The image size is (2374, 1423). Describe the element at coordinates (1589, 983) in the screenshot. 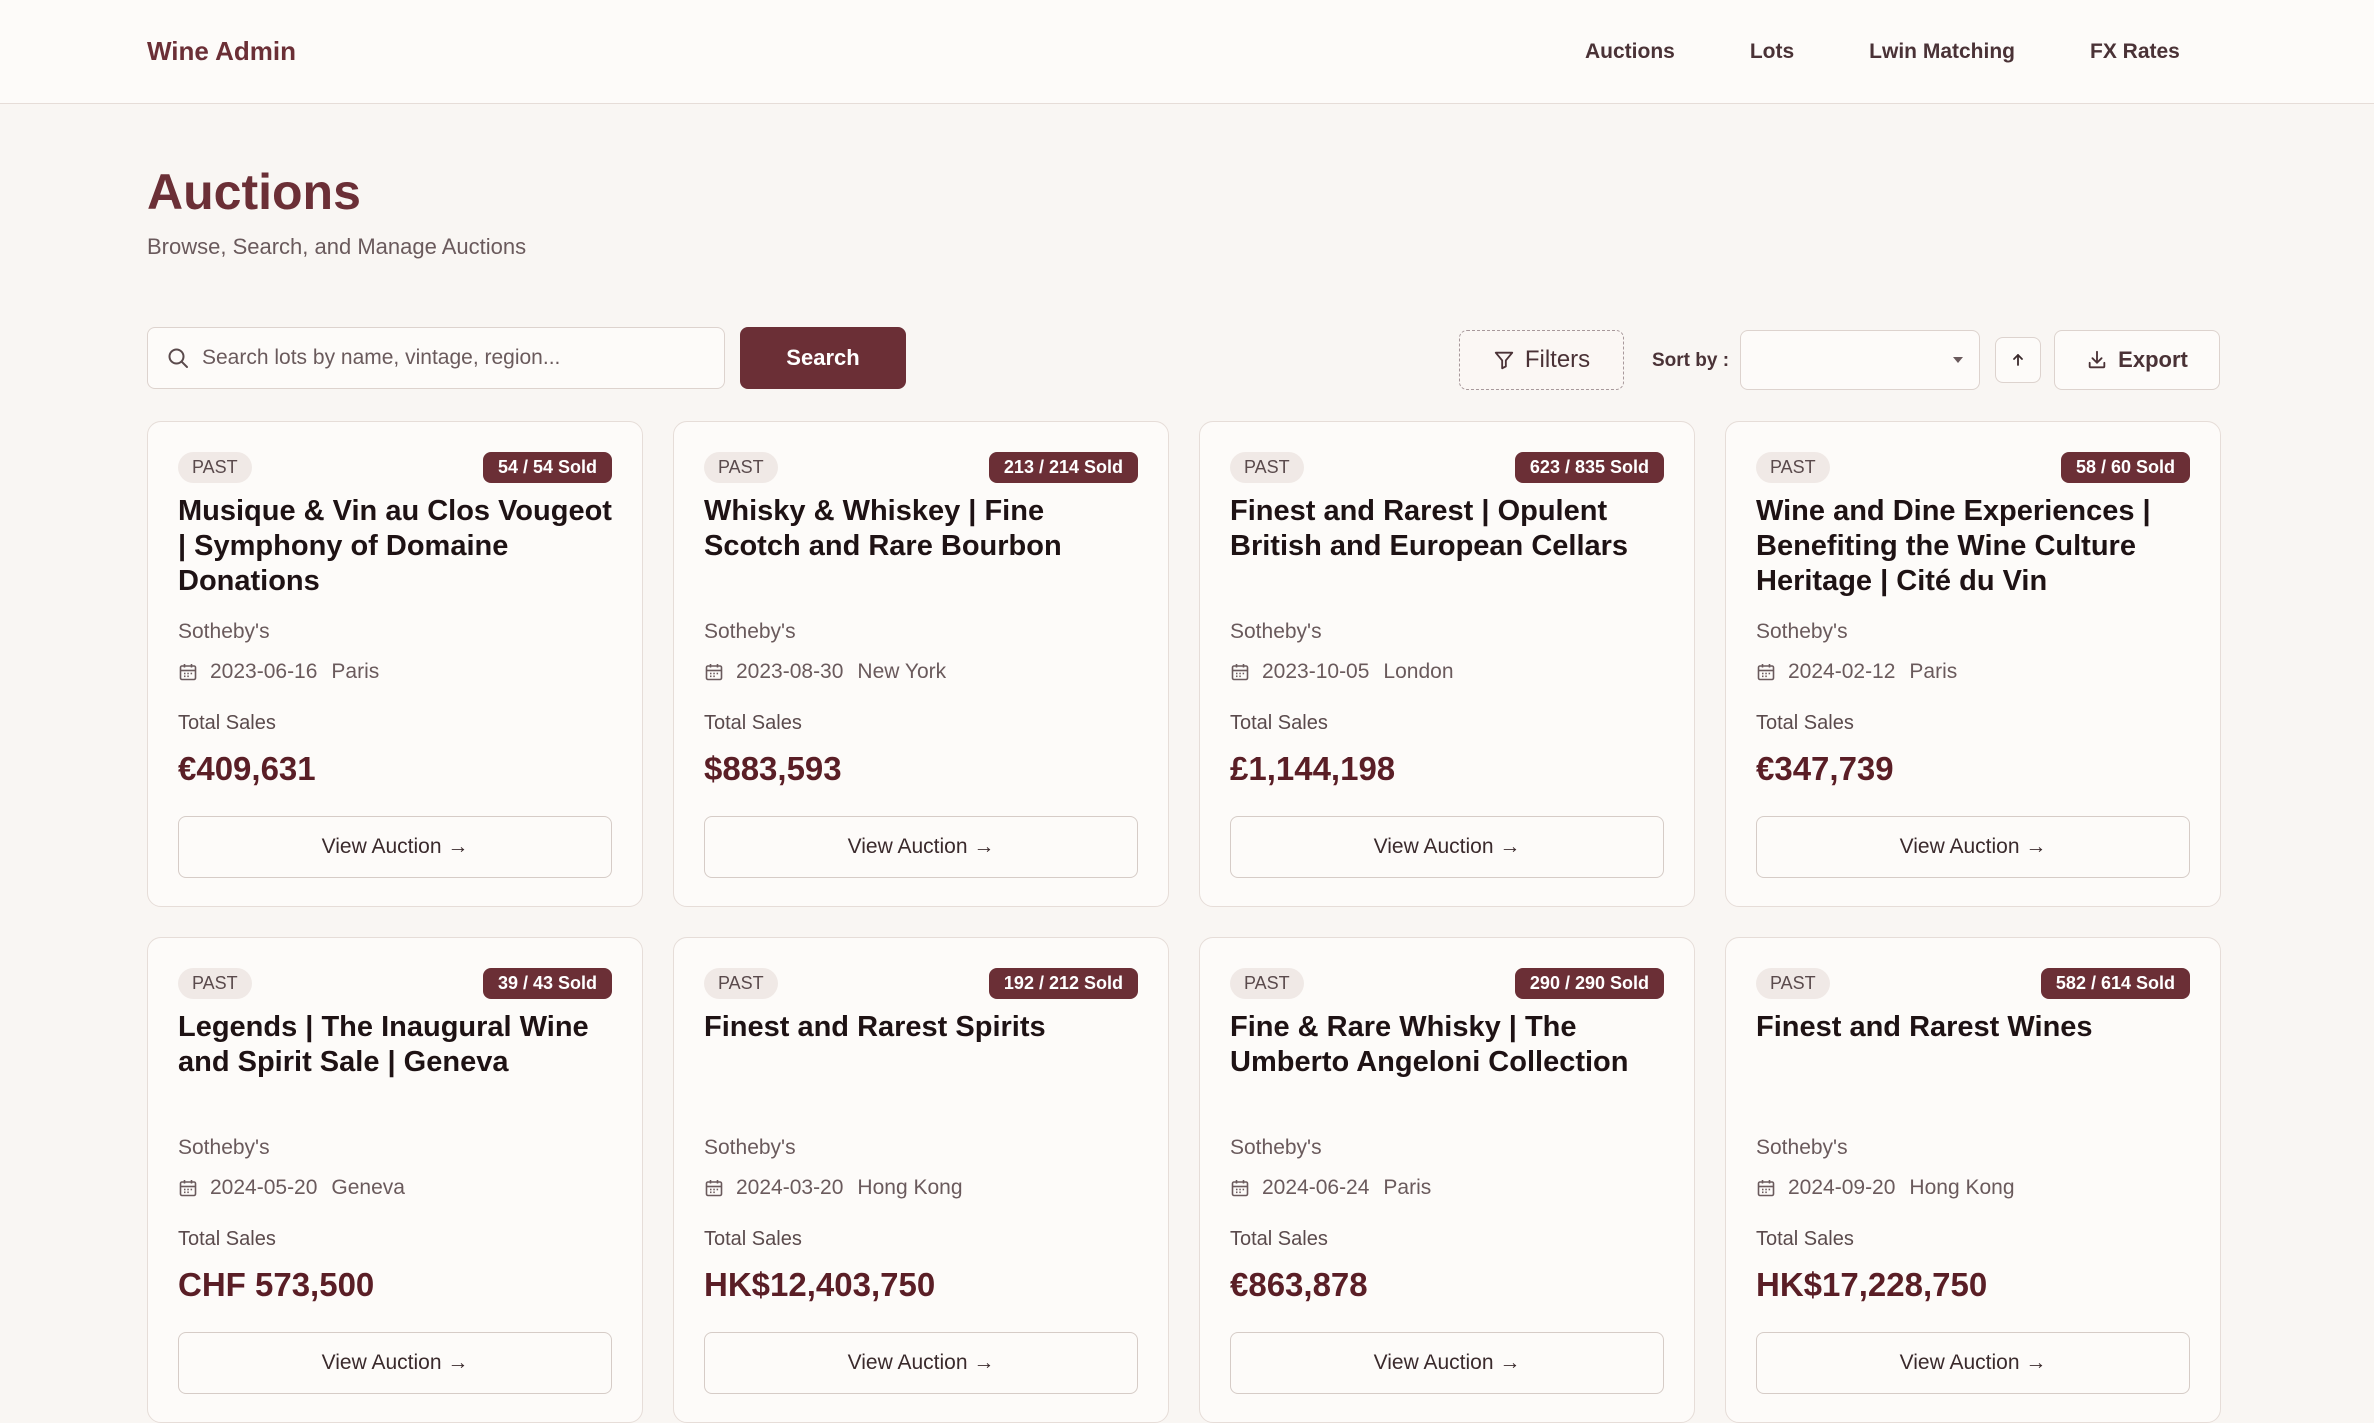

I see `sold-count-badge: 290 / 290 Sold` at that location.